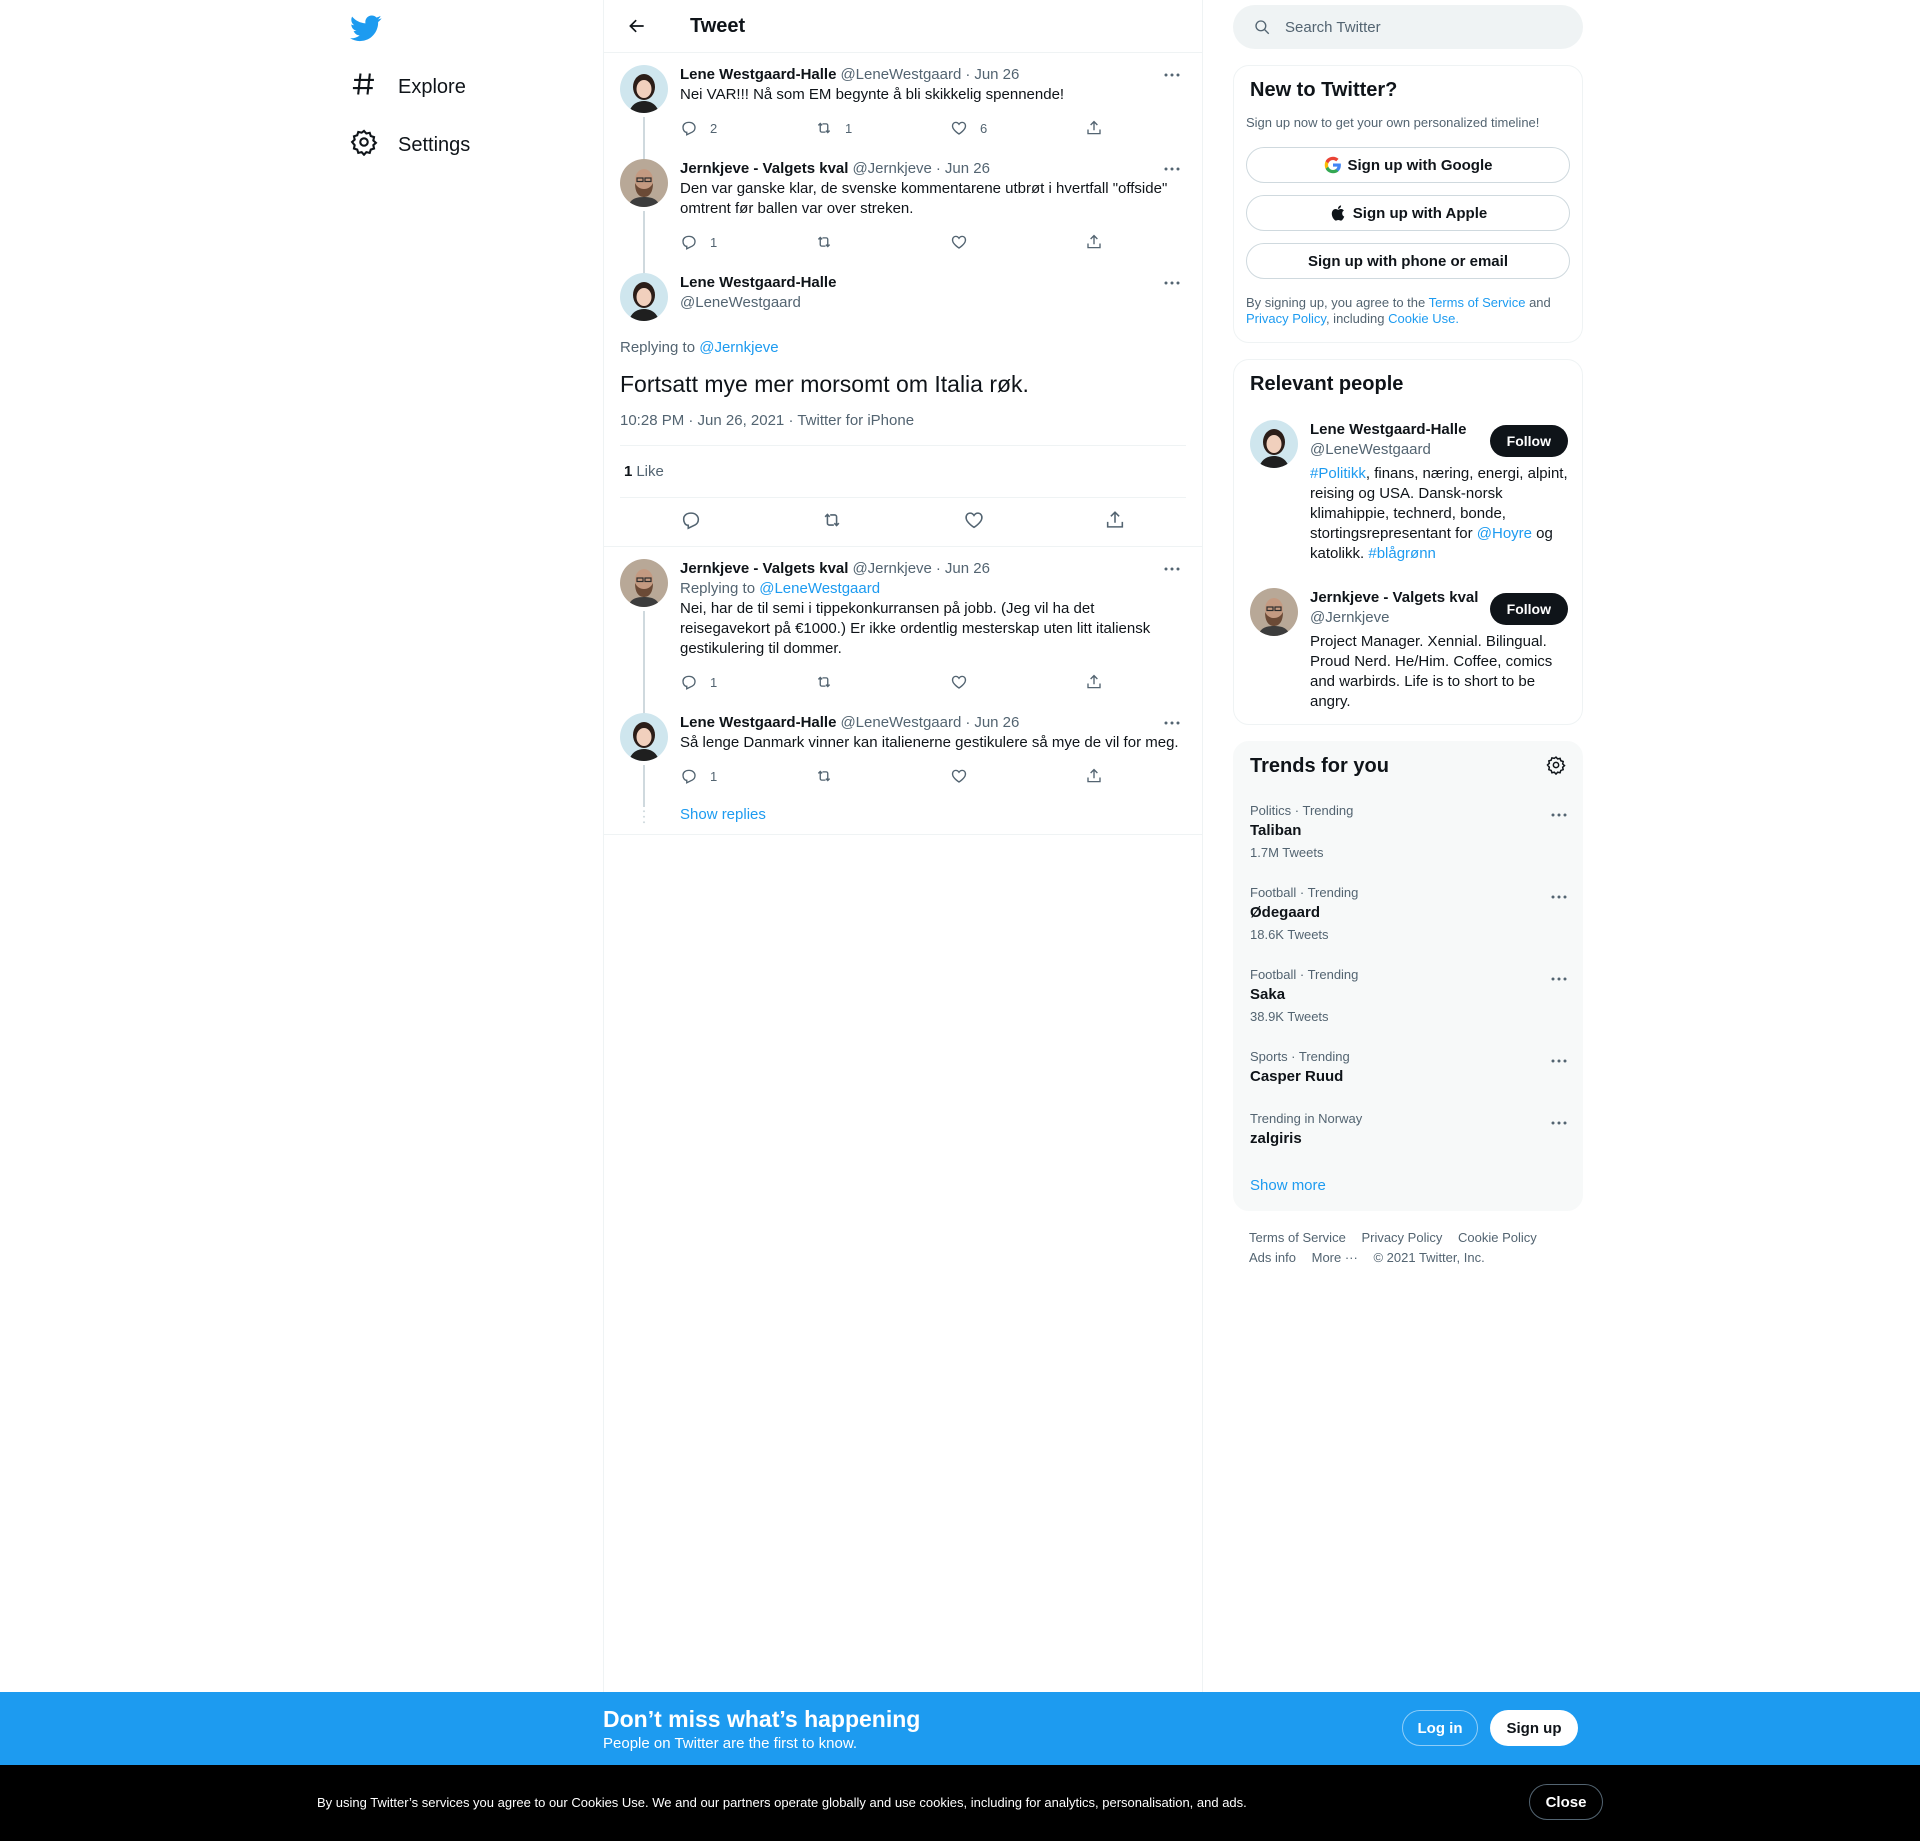  Describe the element at coordinates (1409, 1130) in the screenshot. I see `trend-item: Trending in Norway zalgiris` at that location.